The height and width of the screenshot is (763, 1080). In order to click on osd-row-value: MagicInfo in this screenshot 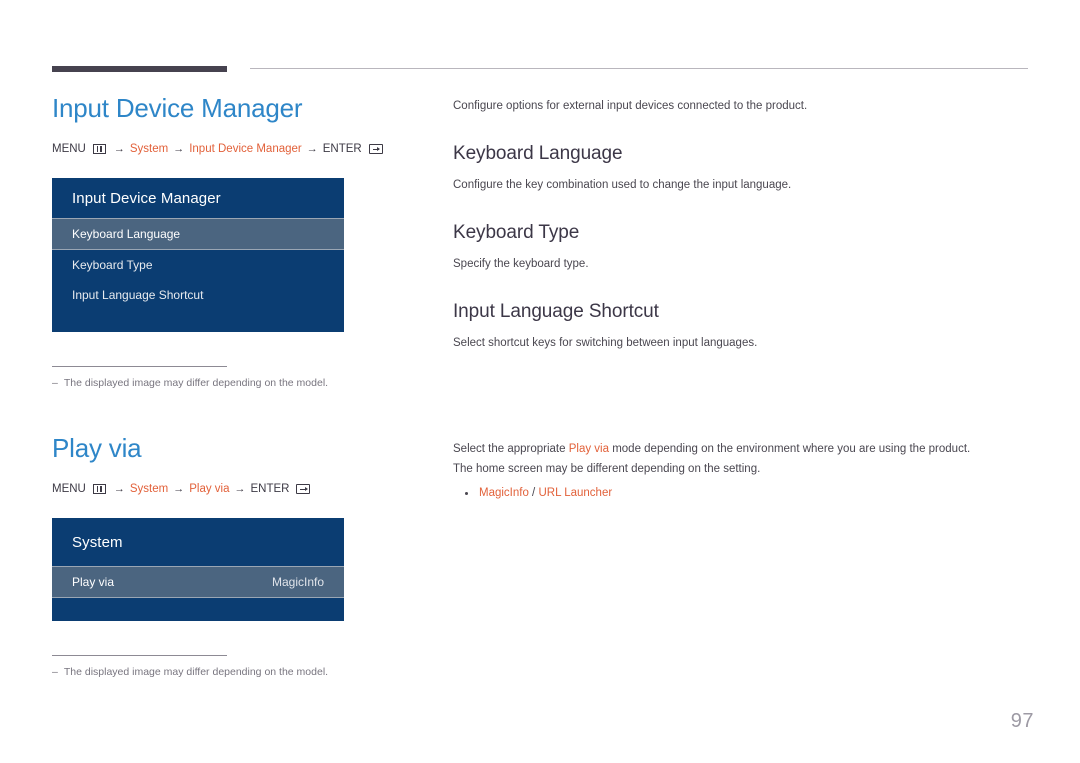, I will do `click(297, 582)`.